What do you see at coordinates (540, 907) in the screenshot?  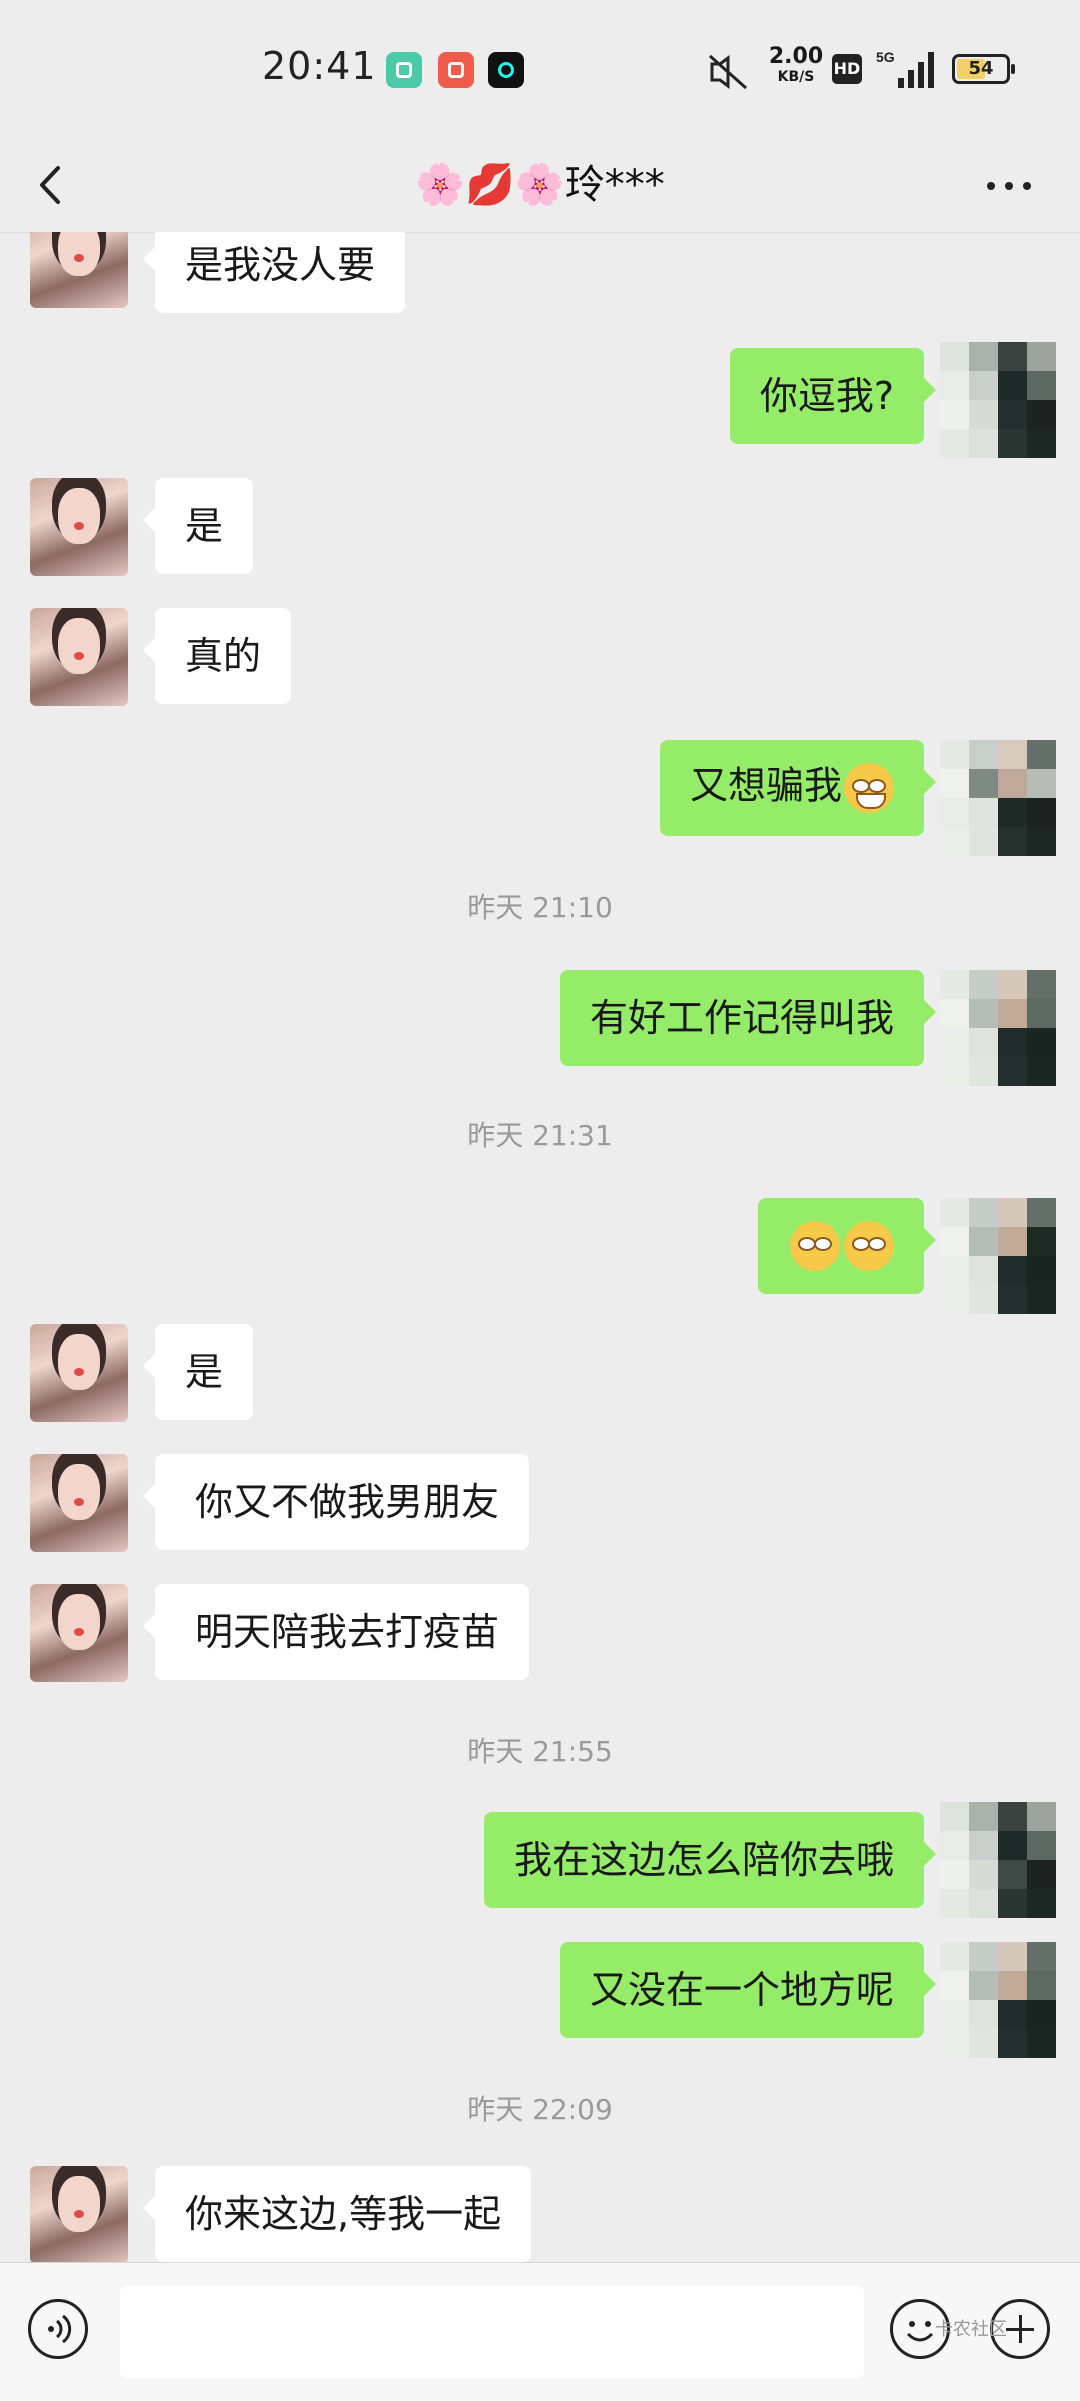 I see `timestamp: 昨天 21:10` at bounding box center [540, 907].